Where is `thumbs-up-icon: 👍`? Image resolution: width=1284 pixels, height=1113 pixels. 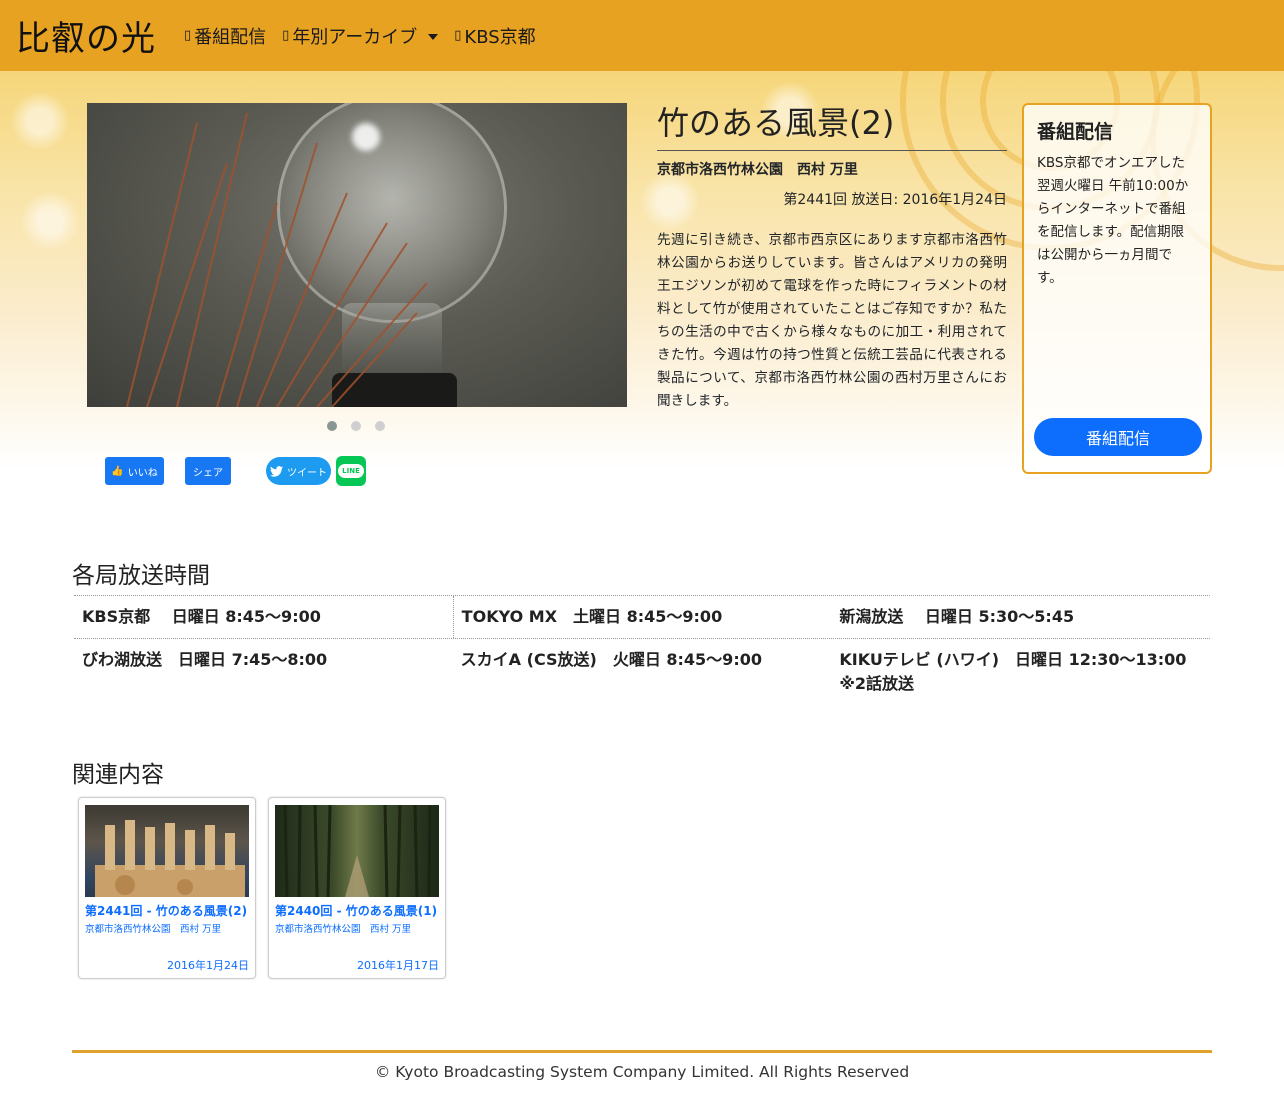 thumbs-up-icon: 👍 is located at coordinates (117, 471).